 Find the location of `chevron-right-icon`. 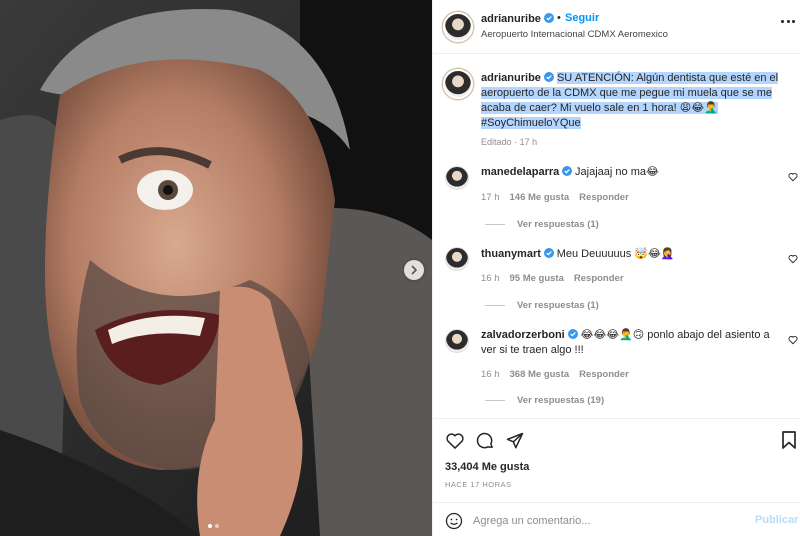

chevron-right-icon is located at coordinates (414, 270).